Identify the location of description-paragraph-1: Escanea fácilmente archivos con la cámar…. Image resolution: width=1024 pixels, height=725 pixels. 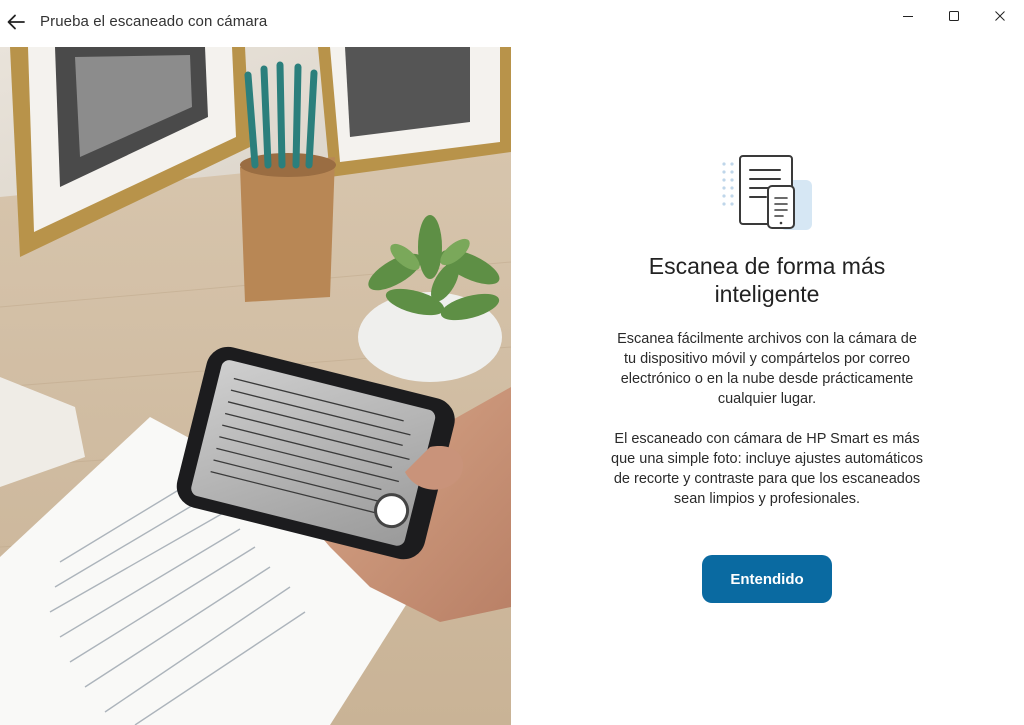
(767, 369).